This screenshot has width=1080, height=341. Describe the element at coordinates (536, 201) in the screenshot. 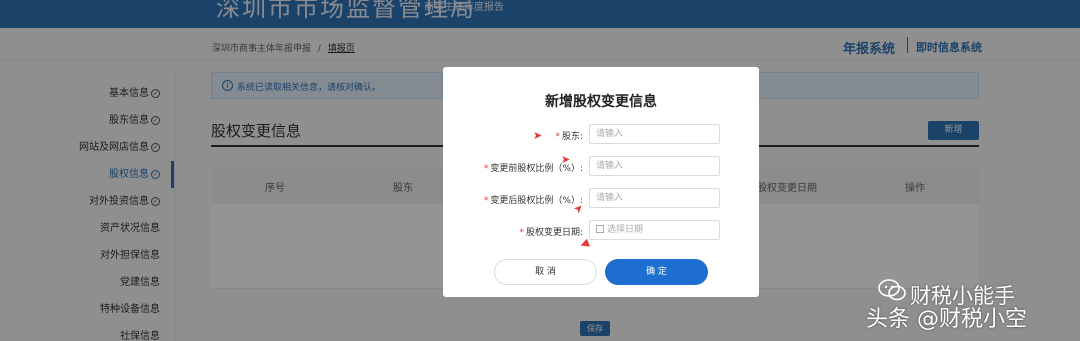

I see `post-change-ratio-label-text: 变更后股权比例（%）:` at that location.